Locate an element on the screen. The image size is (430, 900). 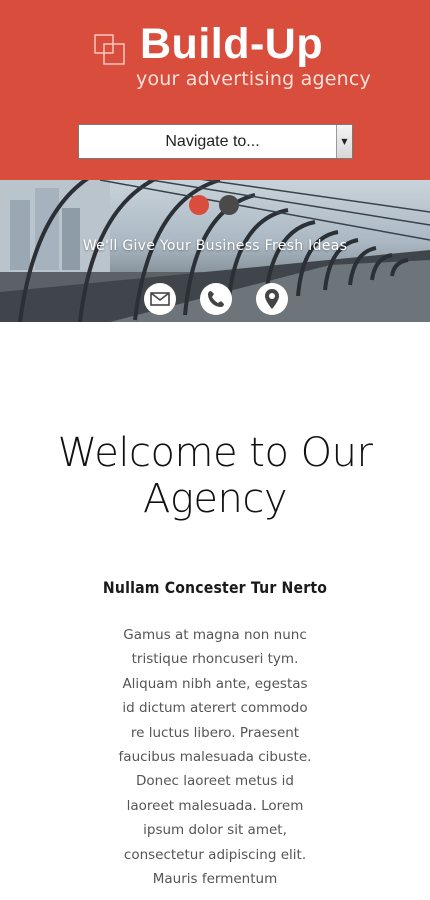
map-pin-icon is located at coordinates (272, 299).